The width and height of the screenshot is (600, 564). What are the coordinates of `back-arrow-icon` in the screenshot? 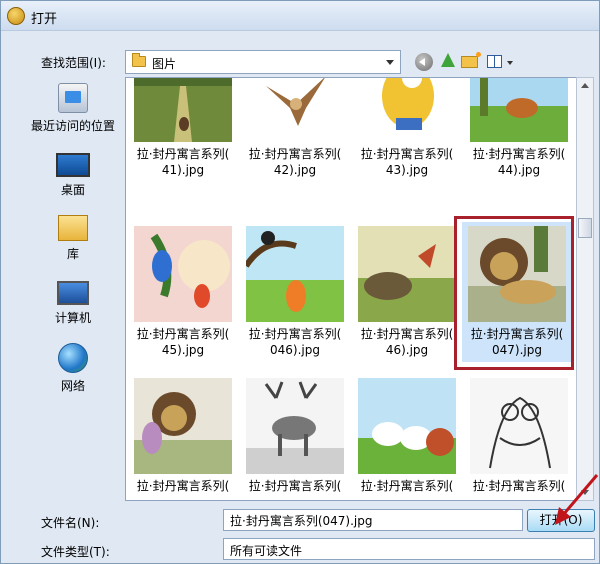 It's located at (424, 62).